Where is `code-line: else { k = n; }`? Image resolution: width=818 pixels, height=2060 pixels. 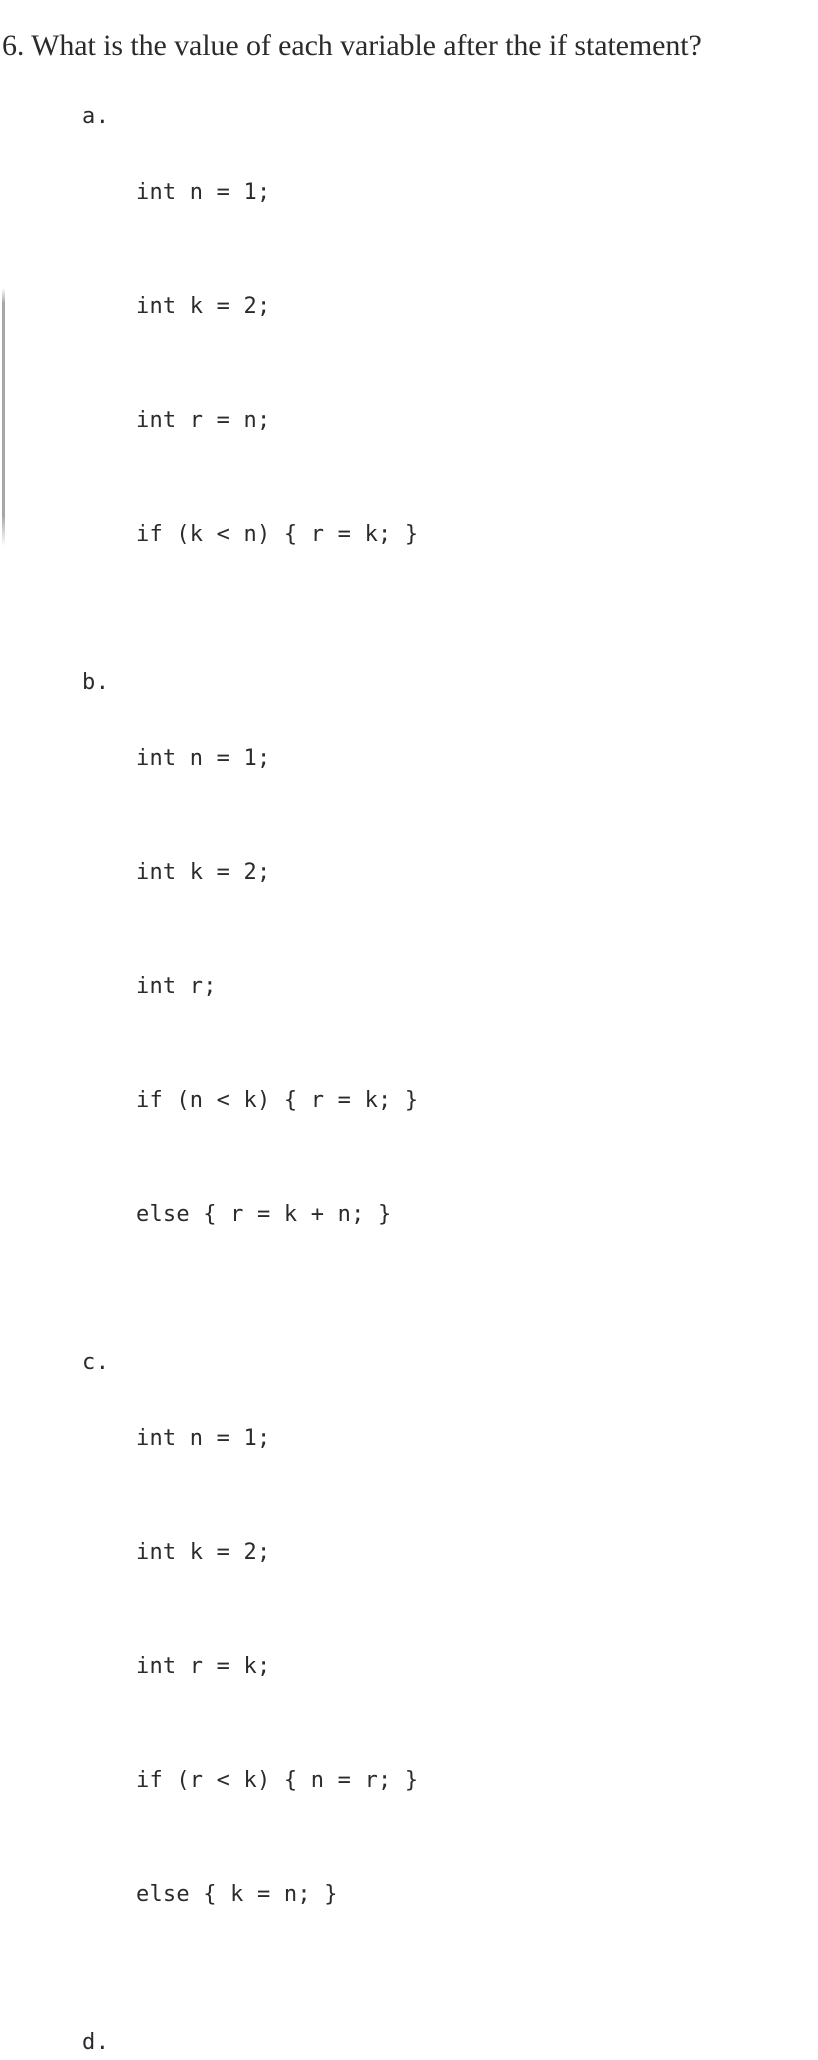 code-line: else { k = n; } is located at coordinates (237, 1894).